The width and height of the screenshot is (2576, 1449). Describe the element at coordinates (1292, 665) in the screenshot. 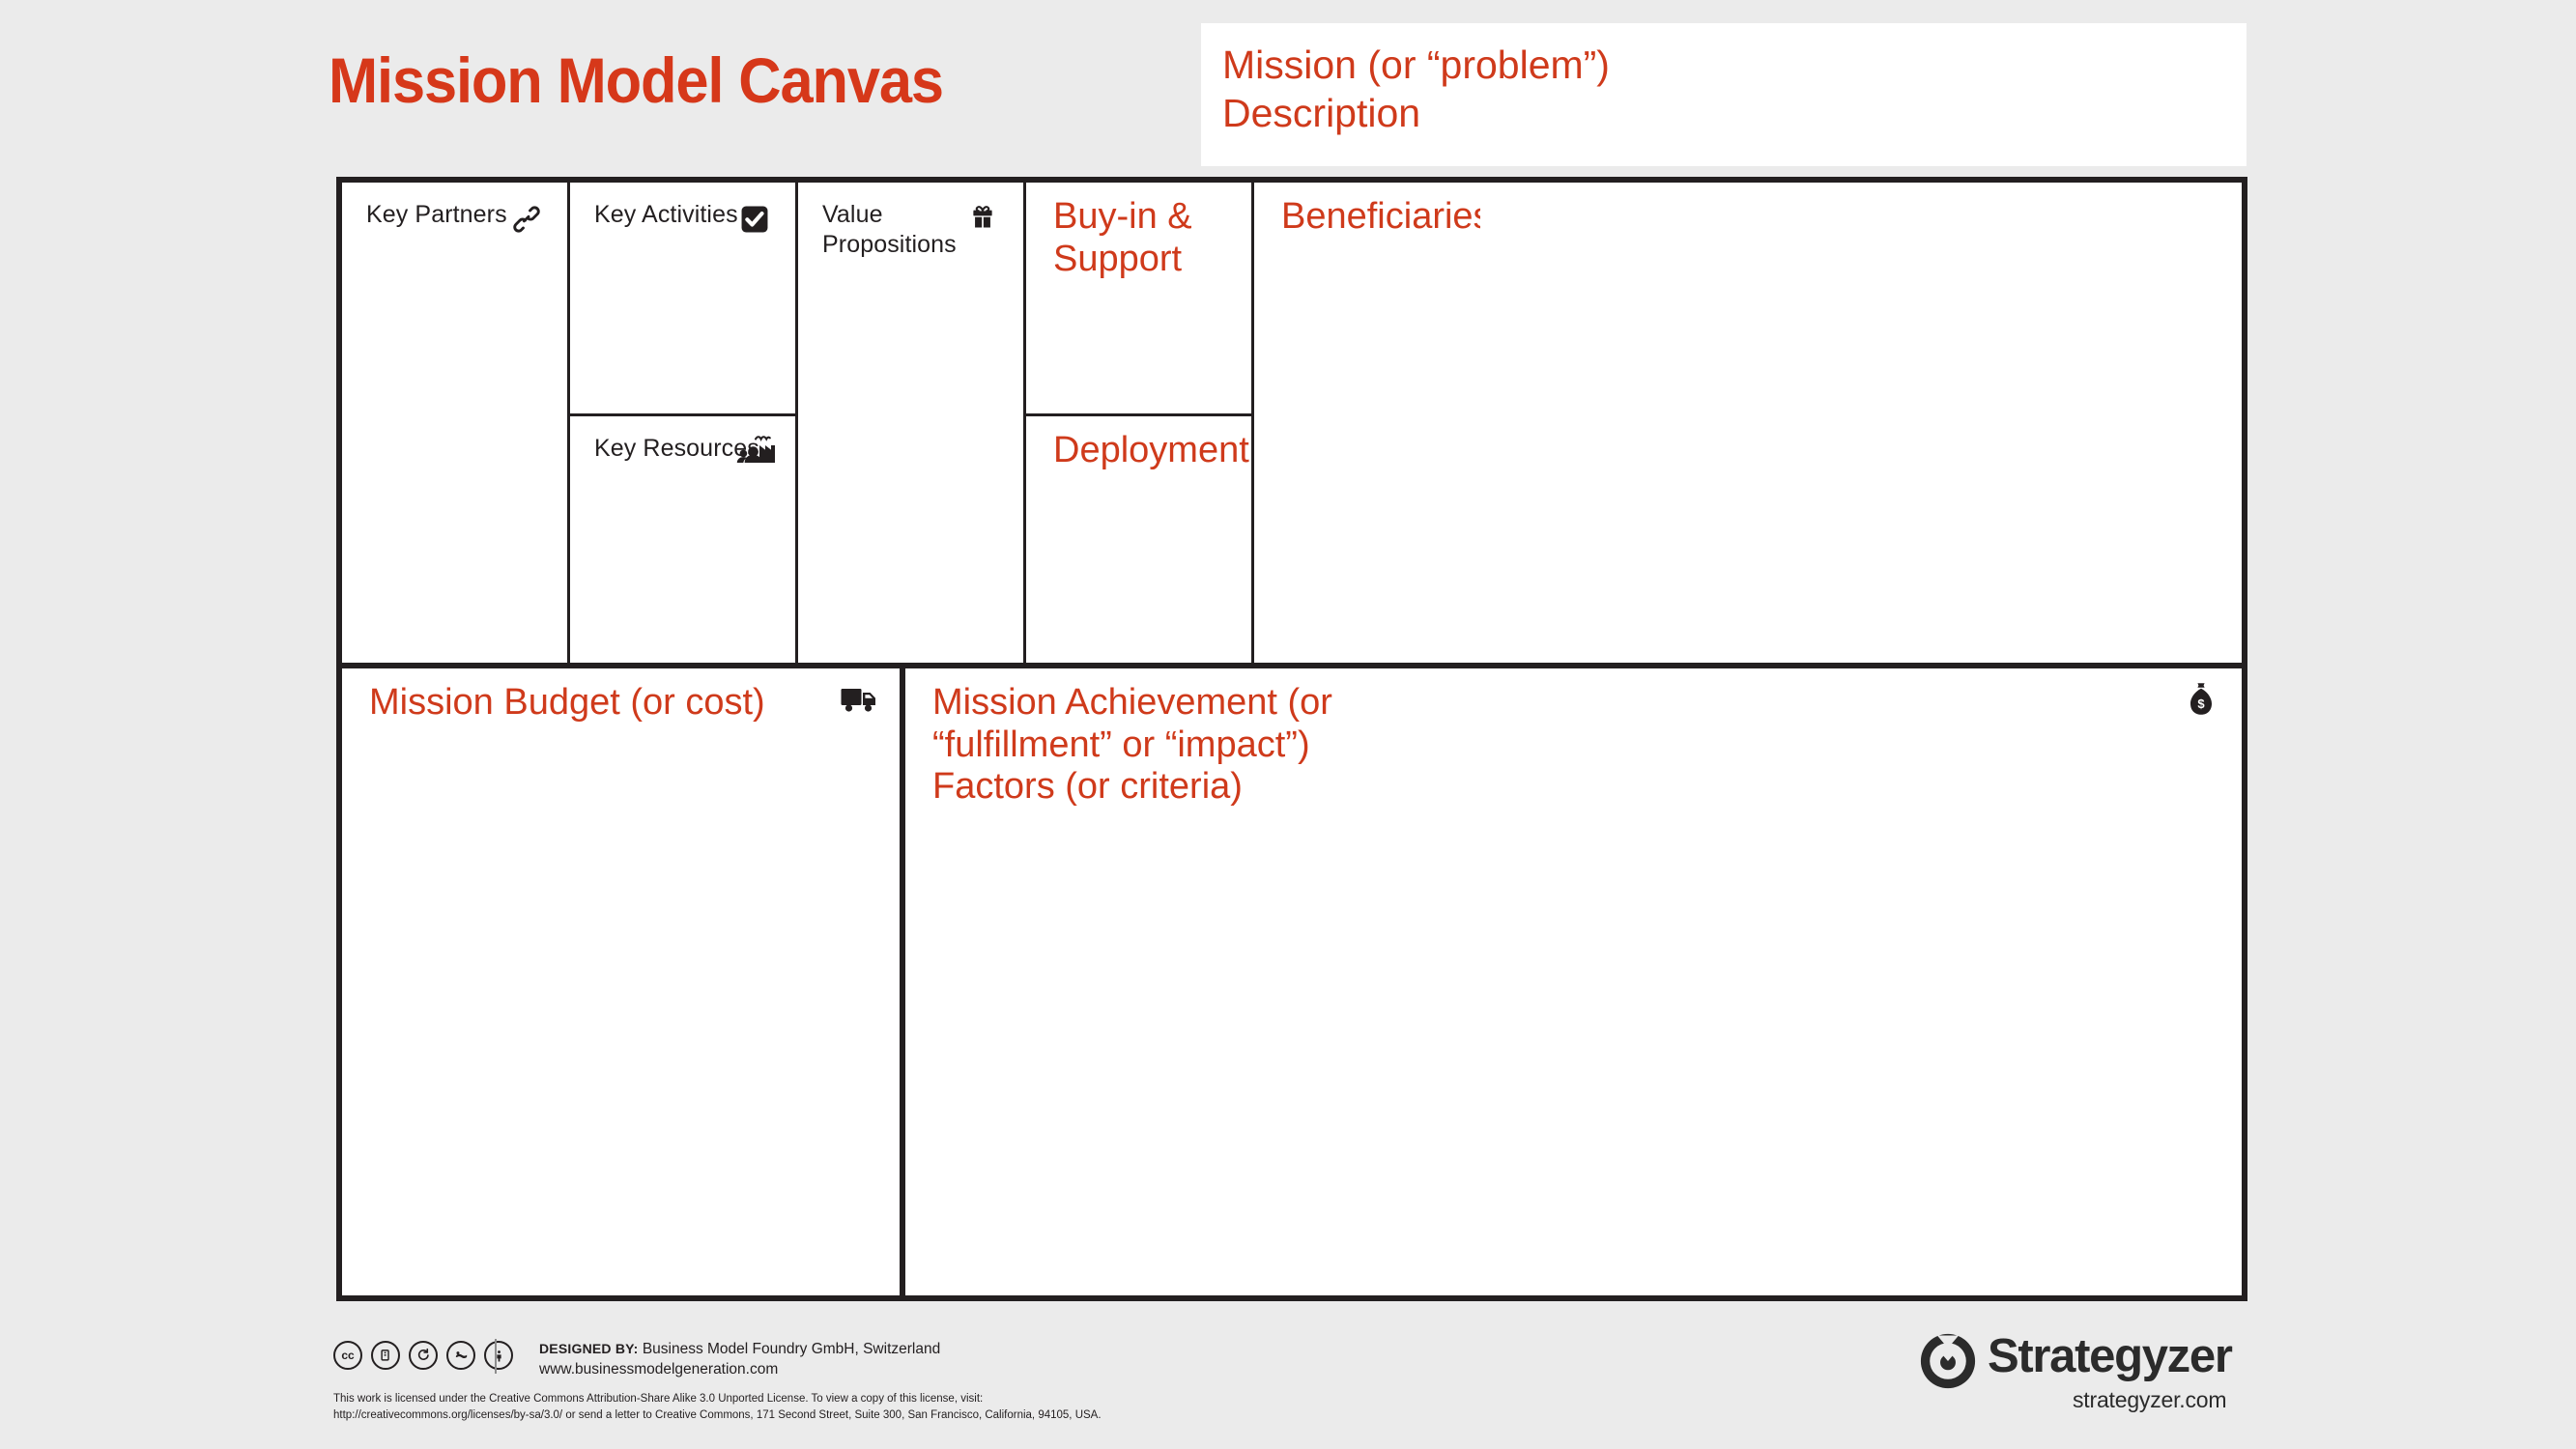

I see `grid-divider-band` at that location.